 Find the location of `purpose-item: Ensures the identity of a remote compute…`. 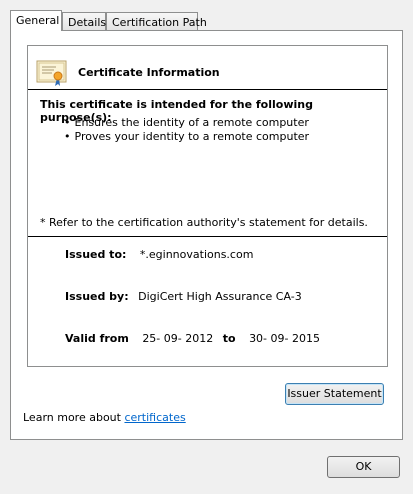

purpose-item: Ensures the identity of a remote compute… is located at coordinates (186, 123).